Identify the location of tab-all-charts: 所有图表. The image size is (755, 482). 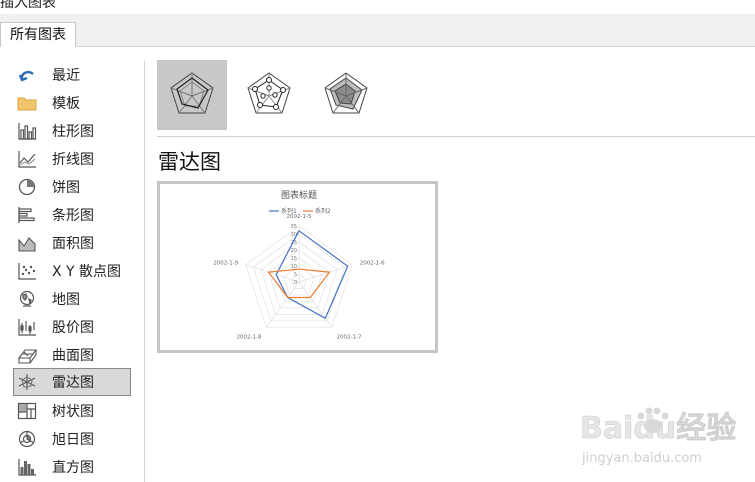
(38, 34).